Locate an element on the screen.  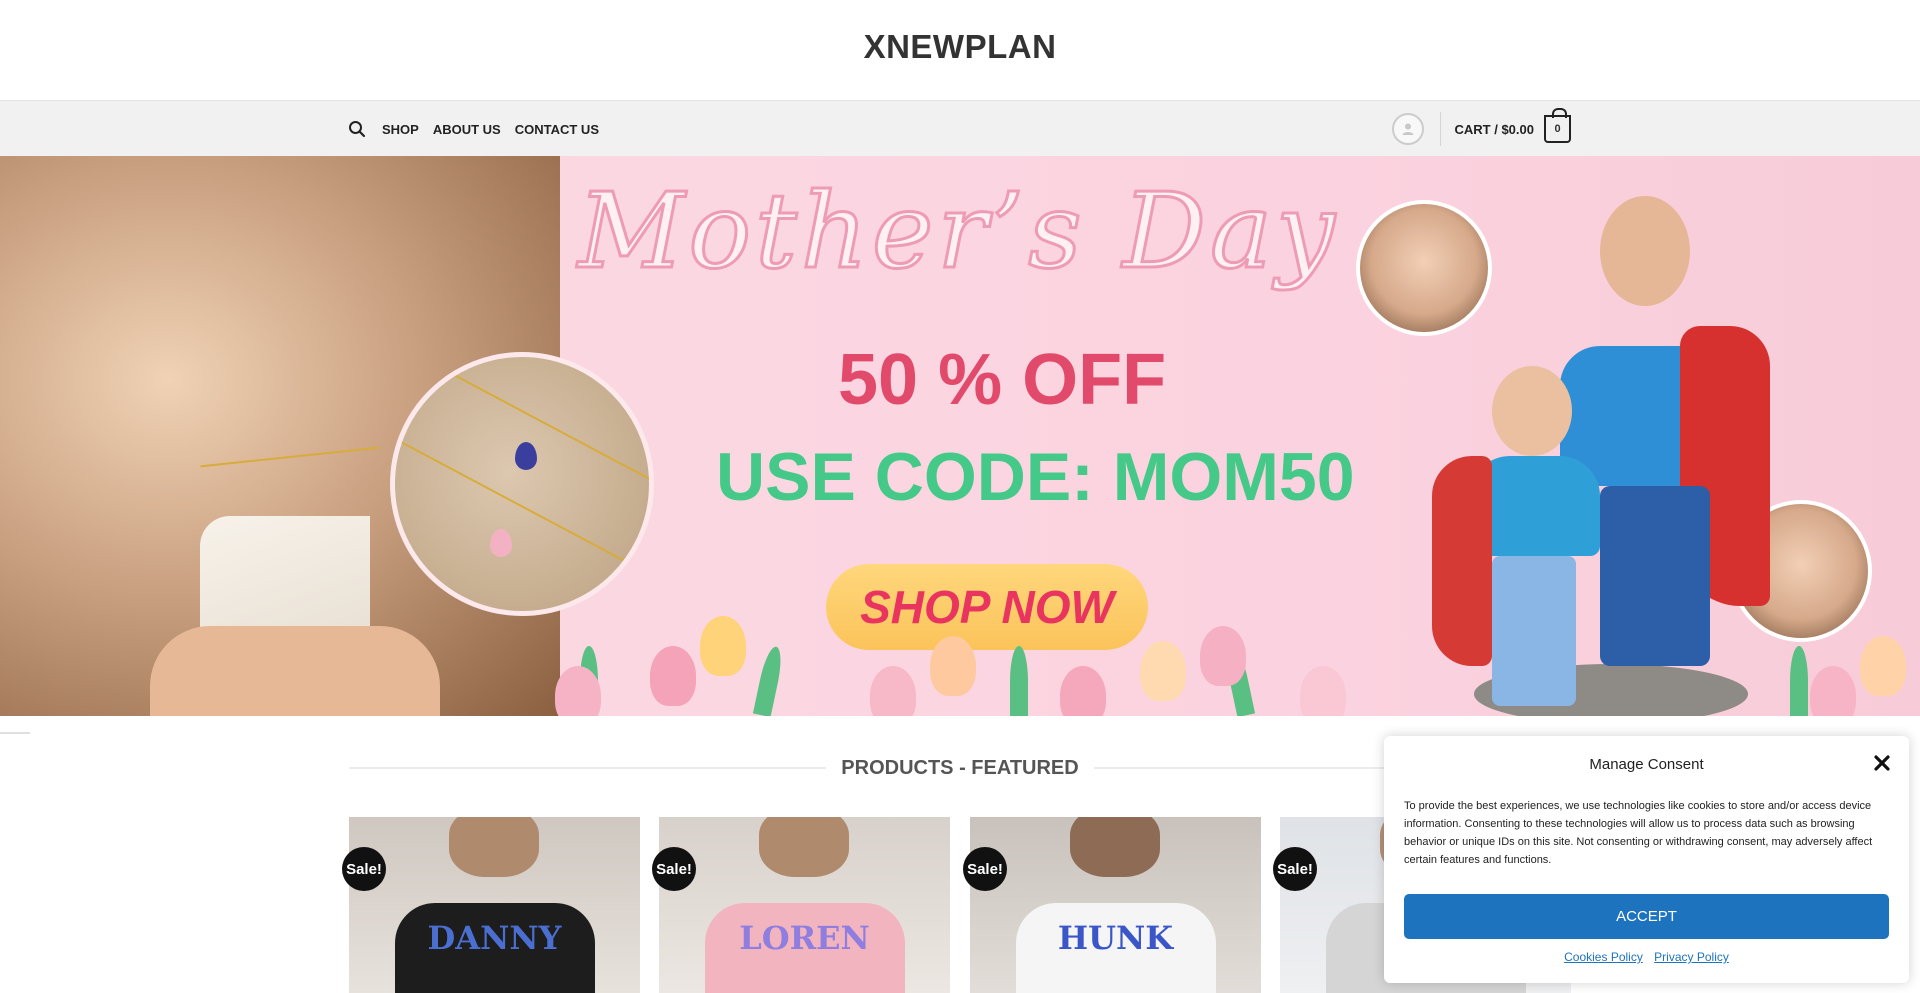
product-card: LOREN is located at coordinates (804, 905).